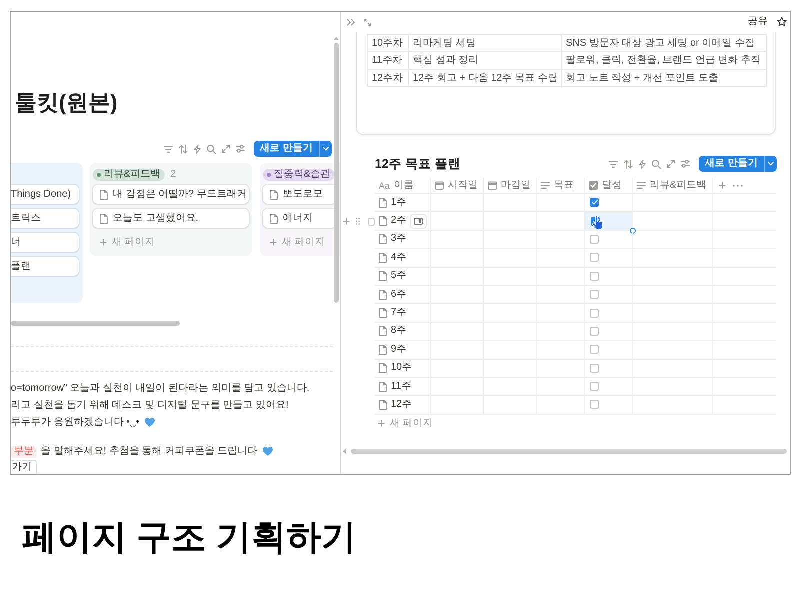 The height and width of the screenshot is (600, 800). Describe the element at coordinates (180, 194) in the screenshot. I see `card-title: 내 감정은 어떨까? 무드트래커` at that location.